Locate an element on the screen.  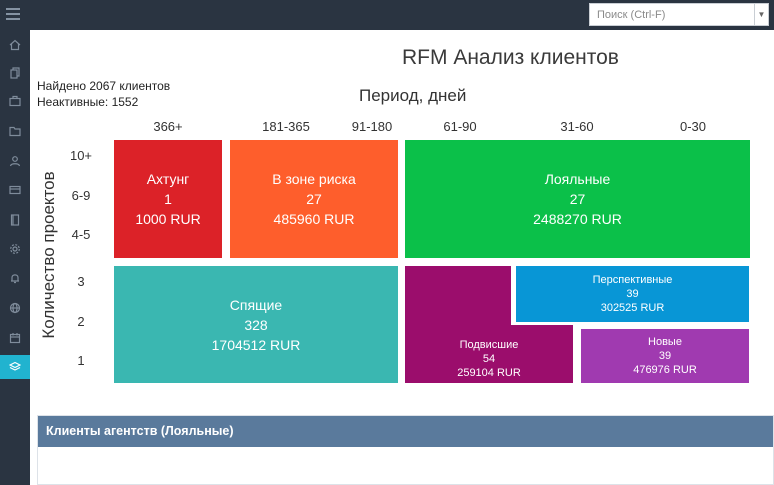
row-label: 1 is located at coordinates (81, 360).